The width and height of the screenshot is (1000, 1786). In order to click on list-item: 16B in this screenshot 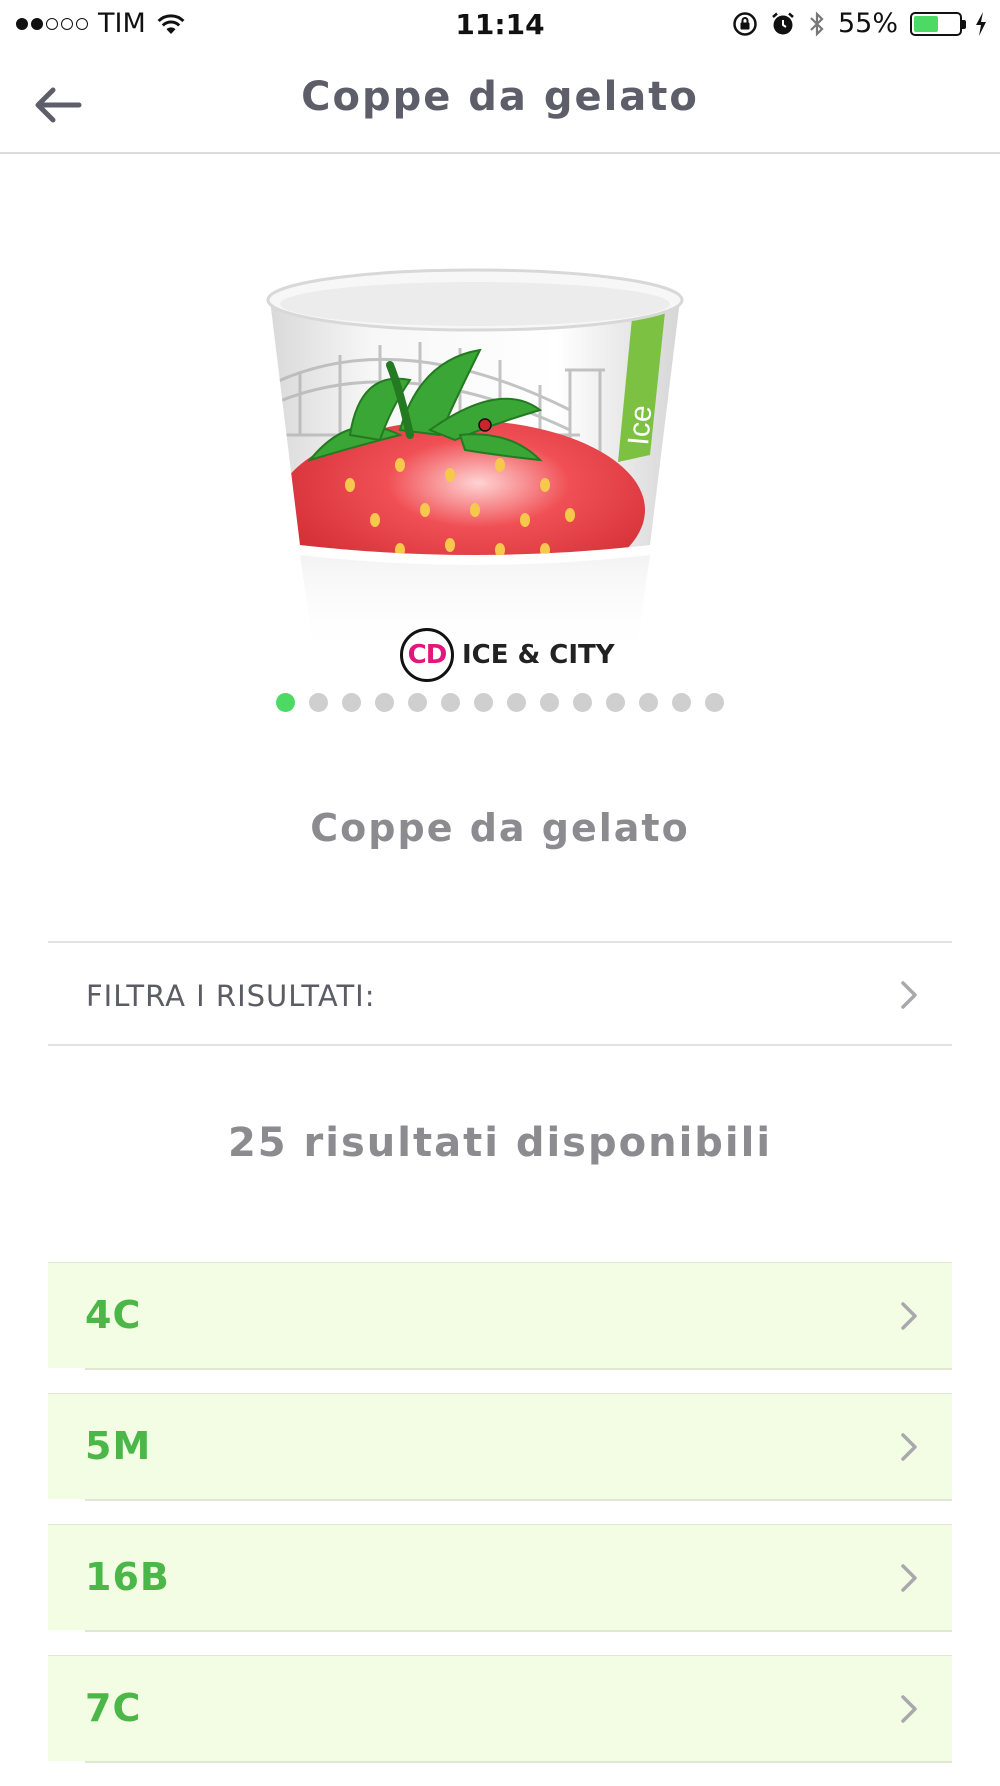, I will do `click(500, 1578)`.